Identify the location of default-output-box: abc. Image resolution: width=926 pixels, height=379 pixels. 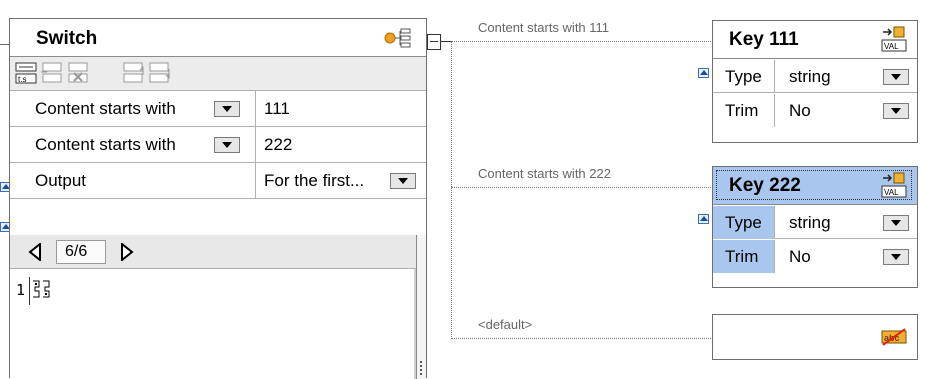
(815, 337).